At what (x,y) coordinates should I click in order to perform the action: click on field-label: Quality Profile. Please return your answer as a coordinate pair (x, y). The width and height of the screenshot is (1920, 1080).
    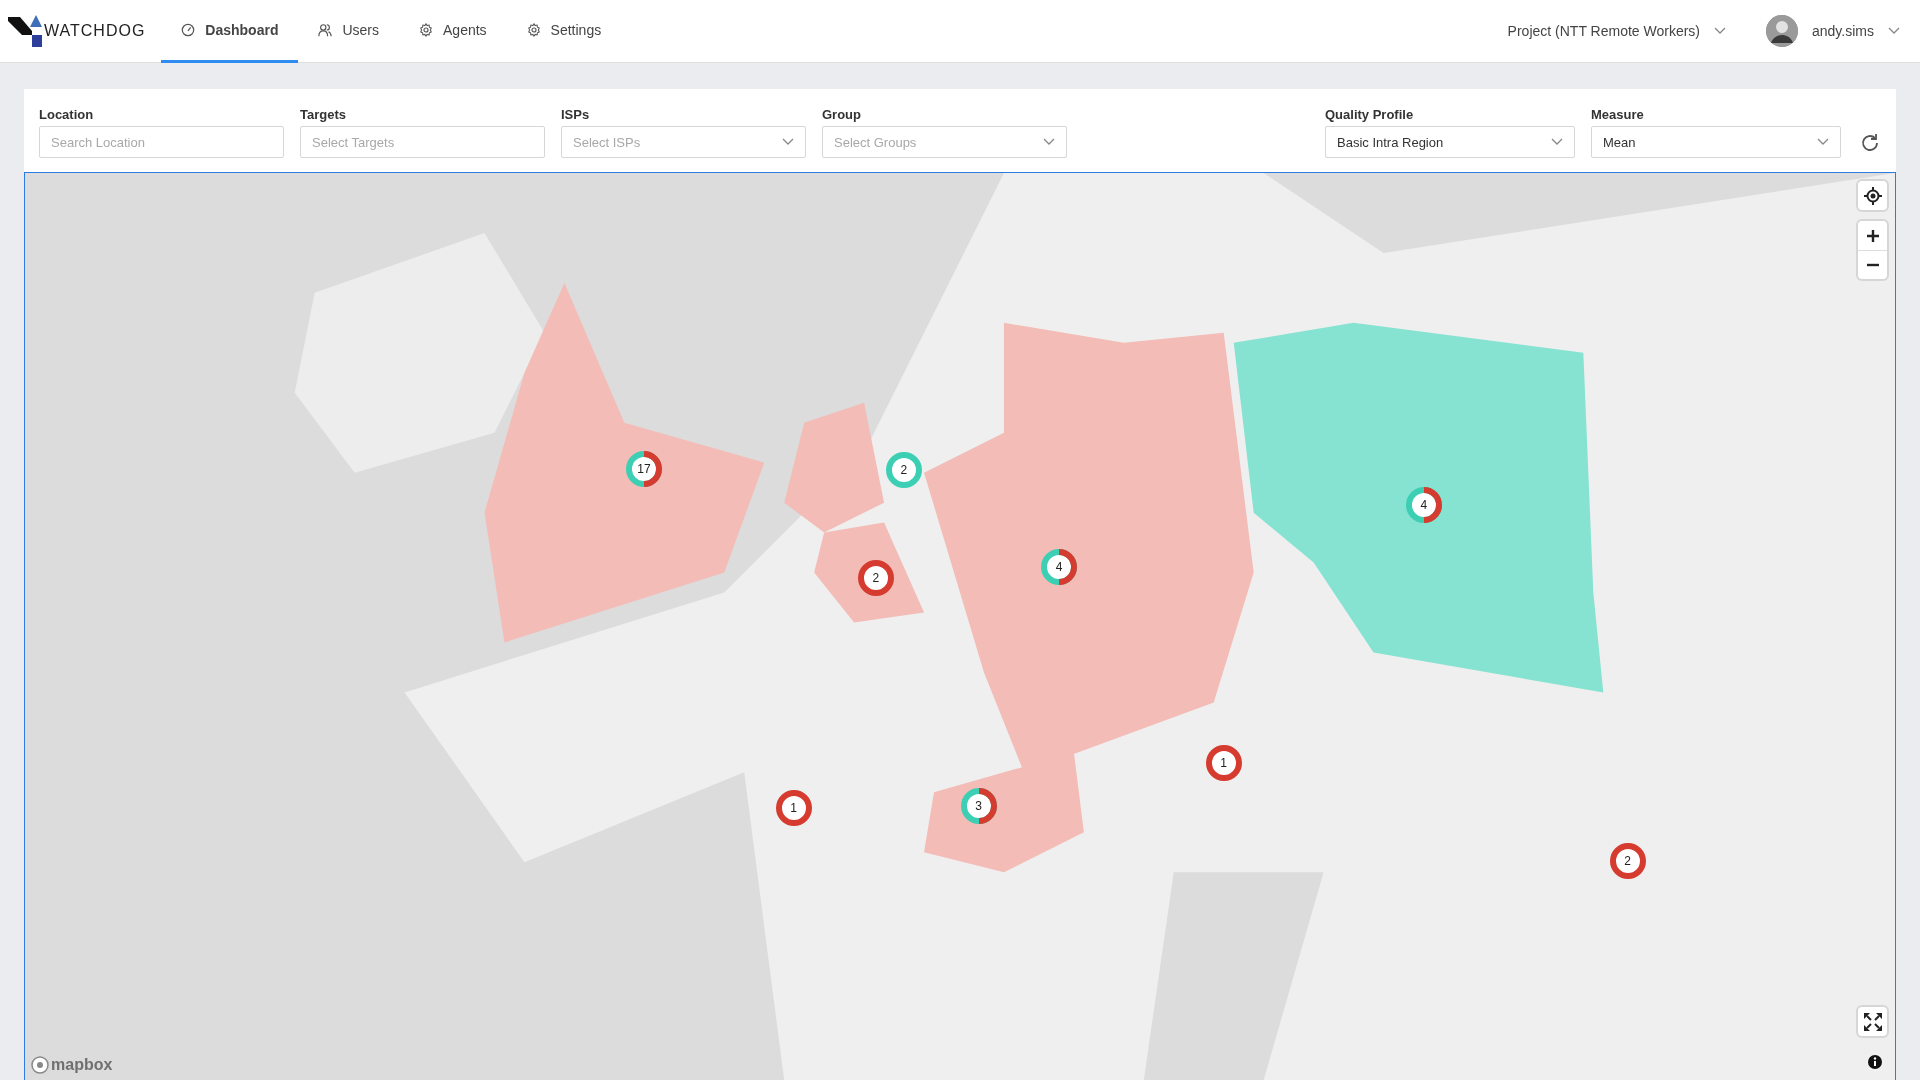
    Looking at the image, I should click on (1370, 114).